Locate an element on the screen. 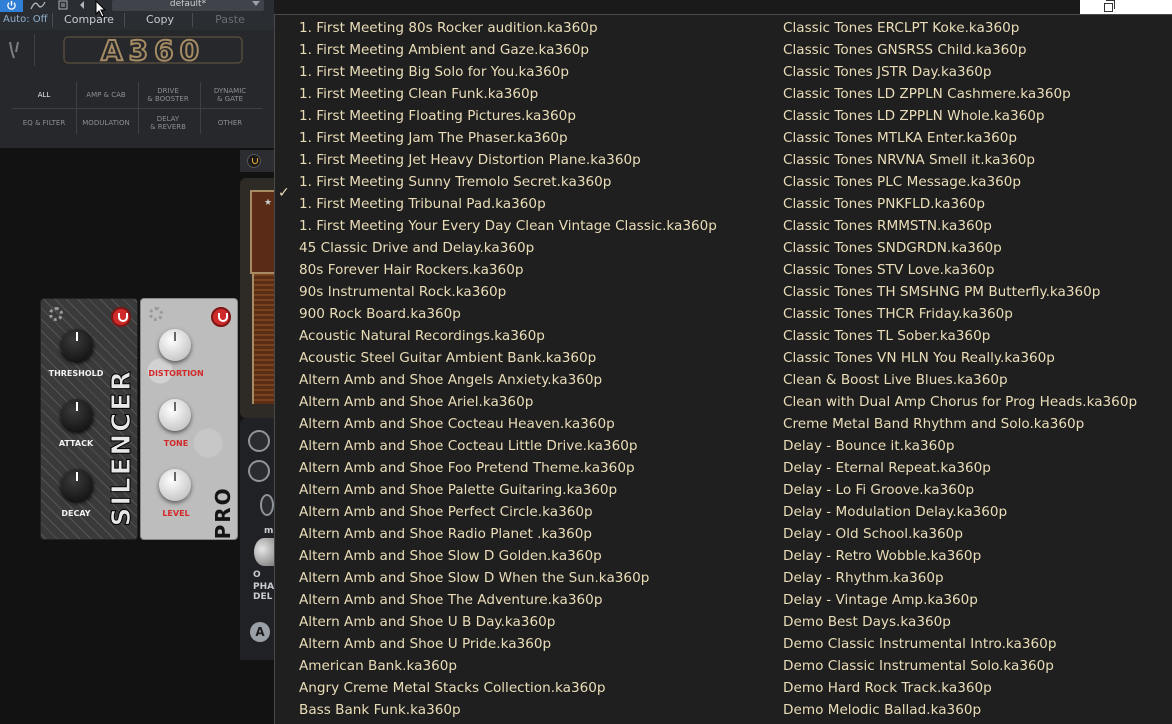  bypass-icon is located at coordinates (267, 505).